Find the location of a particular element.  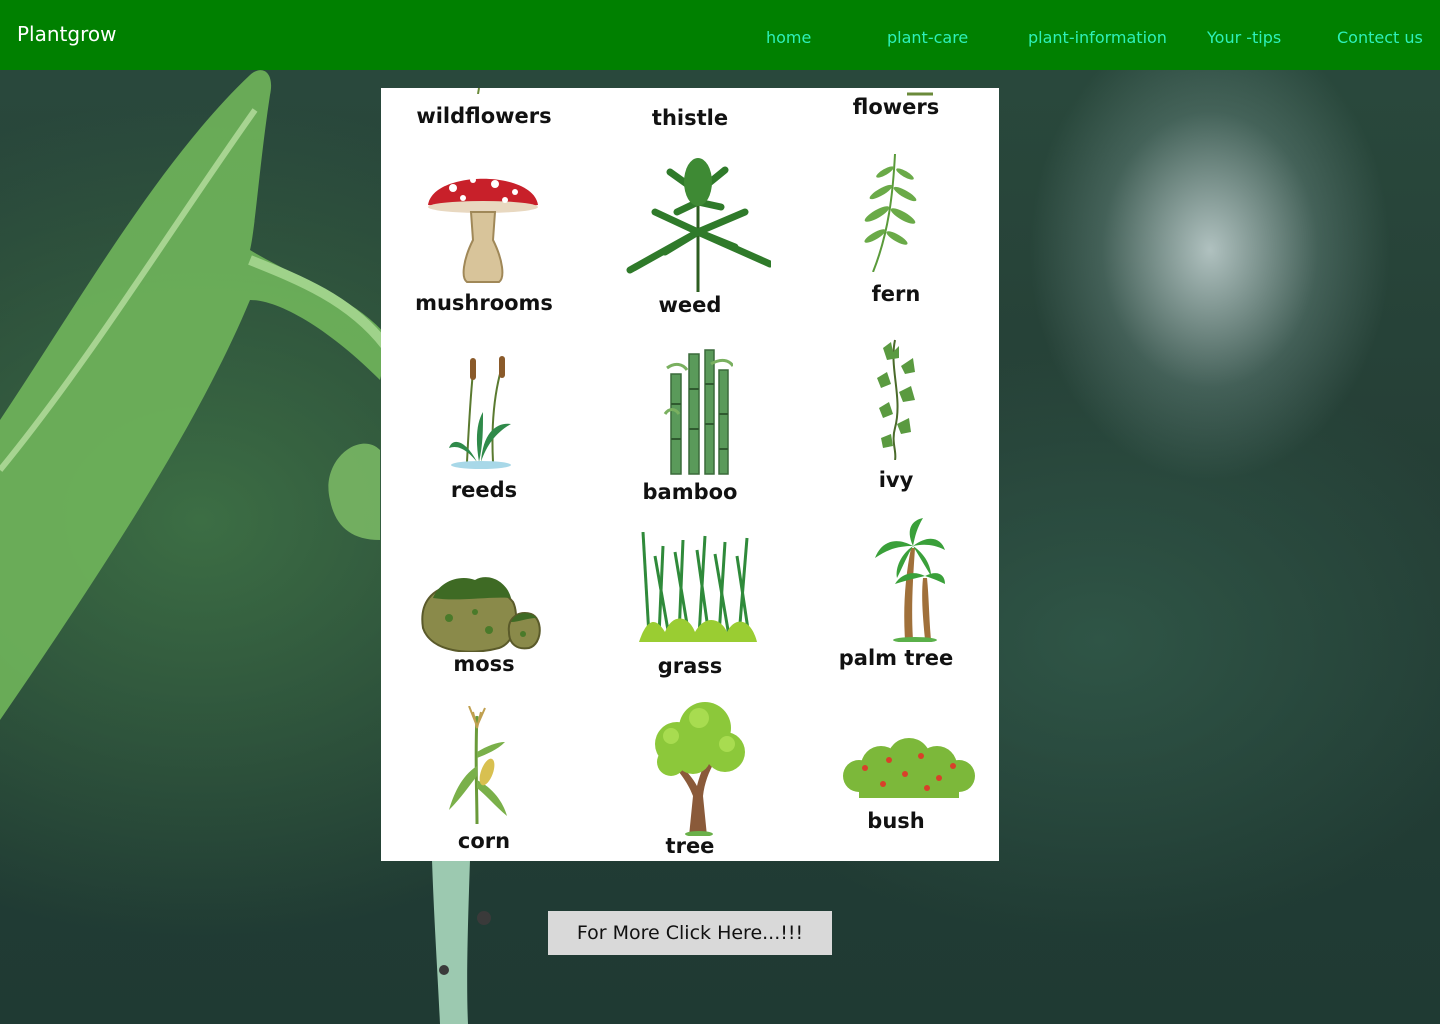

gallery-item-label: bamboo is located at coordinates (690, 492).